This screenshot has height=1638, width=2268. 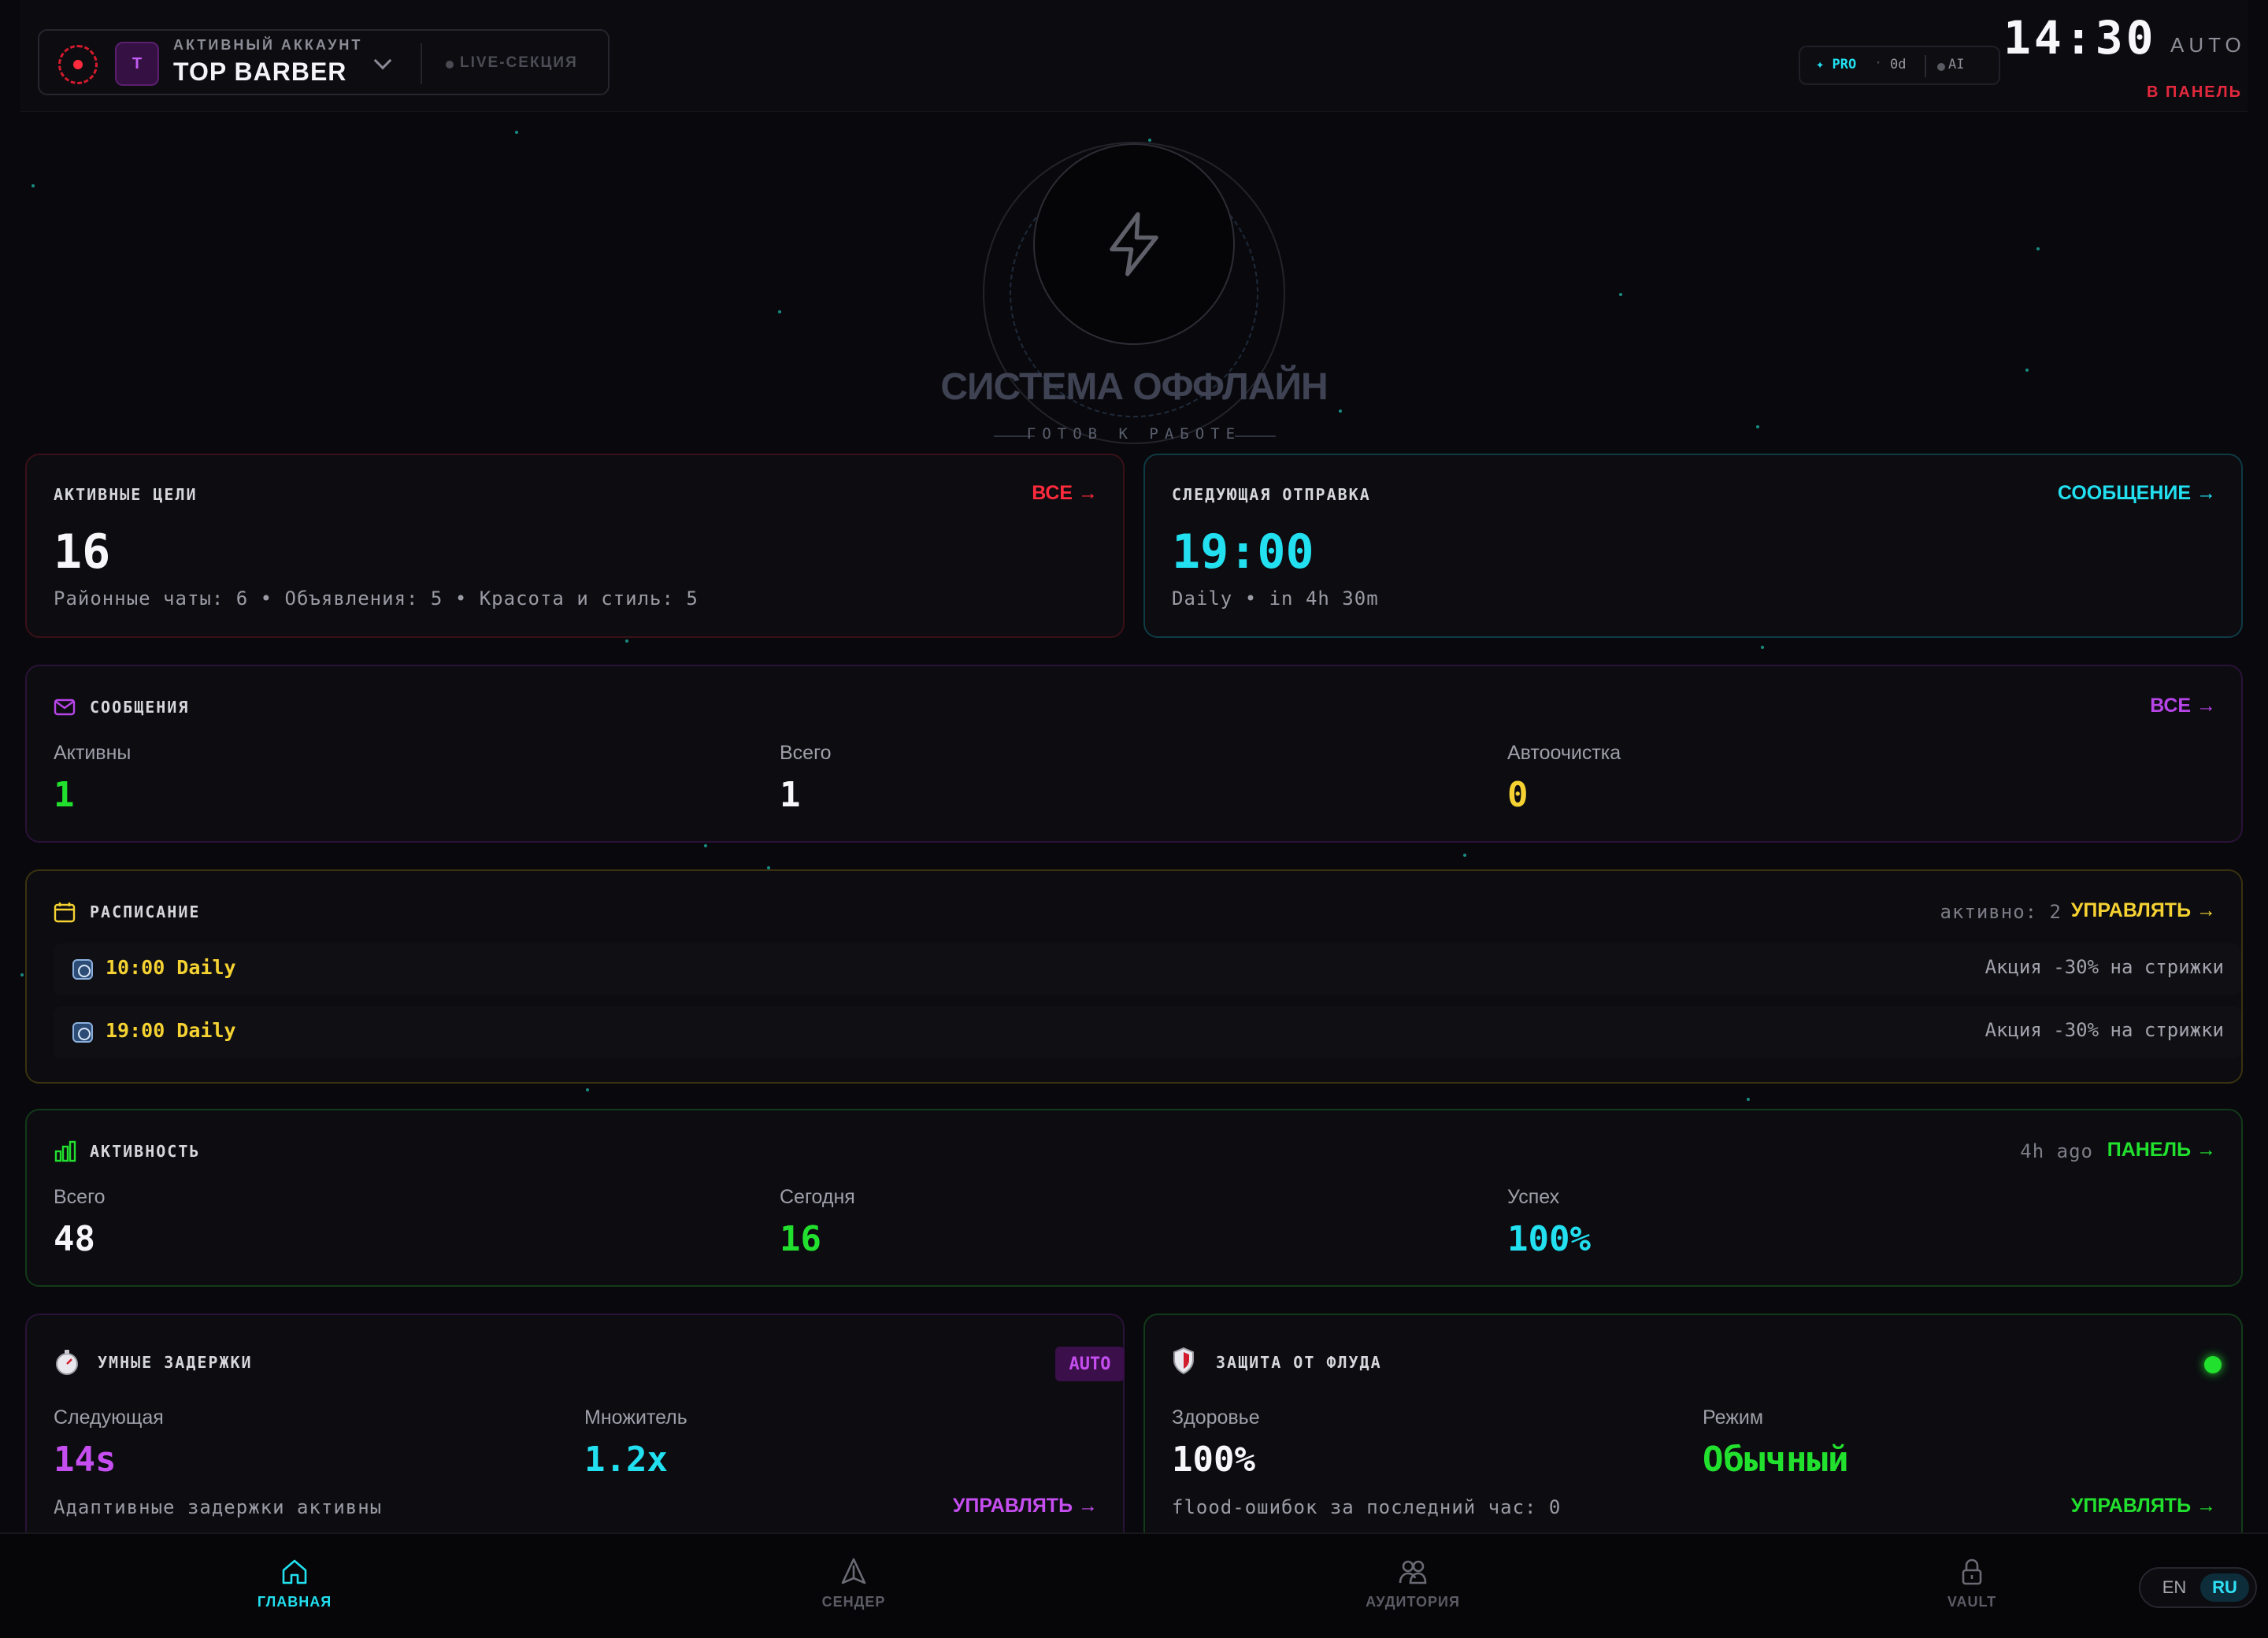 I want to click on nav-item-home: ГЛАВНАЯ, so click(x=294, y=1591).